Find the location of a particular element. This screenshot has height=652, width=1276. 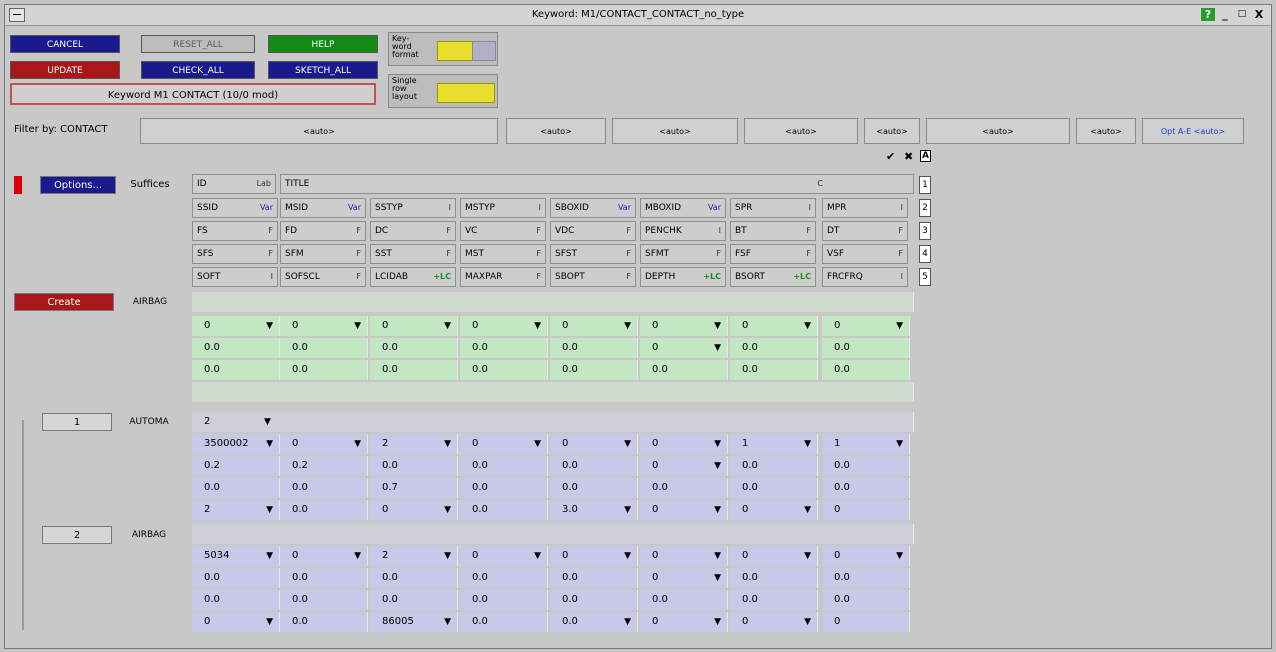

header-mstyp: MSTYP I is located at coordinates (503, 208).